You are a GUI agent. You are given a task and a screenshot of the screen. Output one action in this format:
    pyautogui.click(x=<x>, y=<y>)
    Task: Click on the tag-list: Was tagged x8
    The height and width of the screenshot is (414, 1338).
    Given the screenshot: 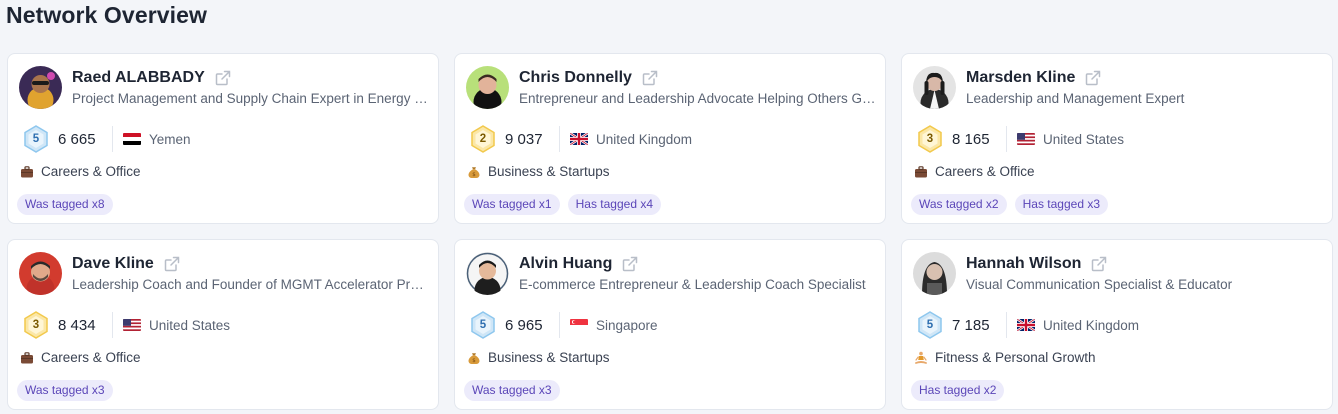 What is the action you would take?
    pyautogui.click(x=65, y=204)
    